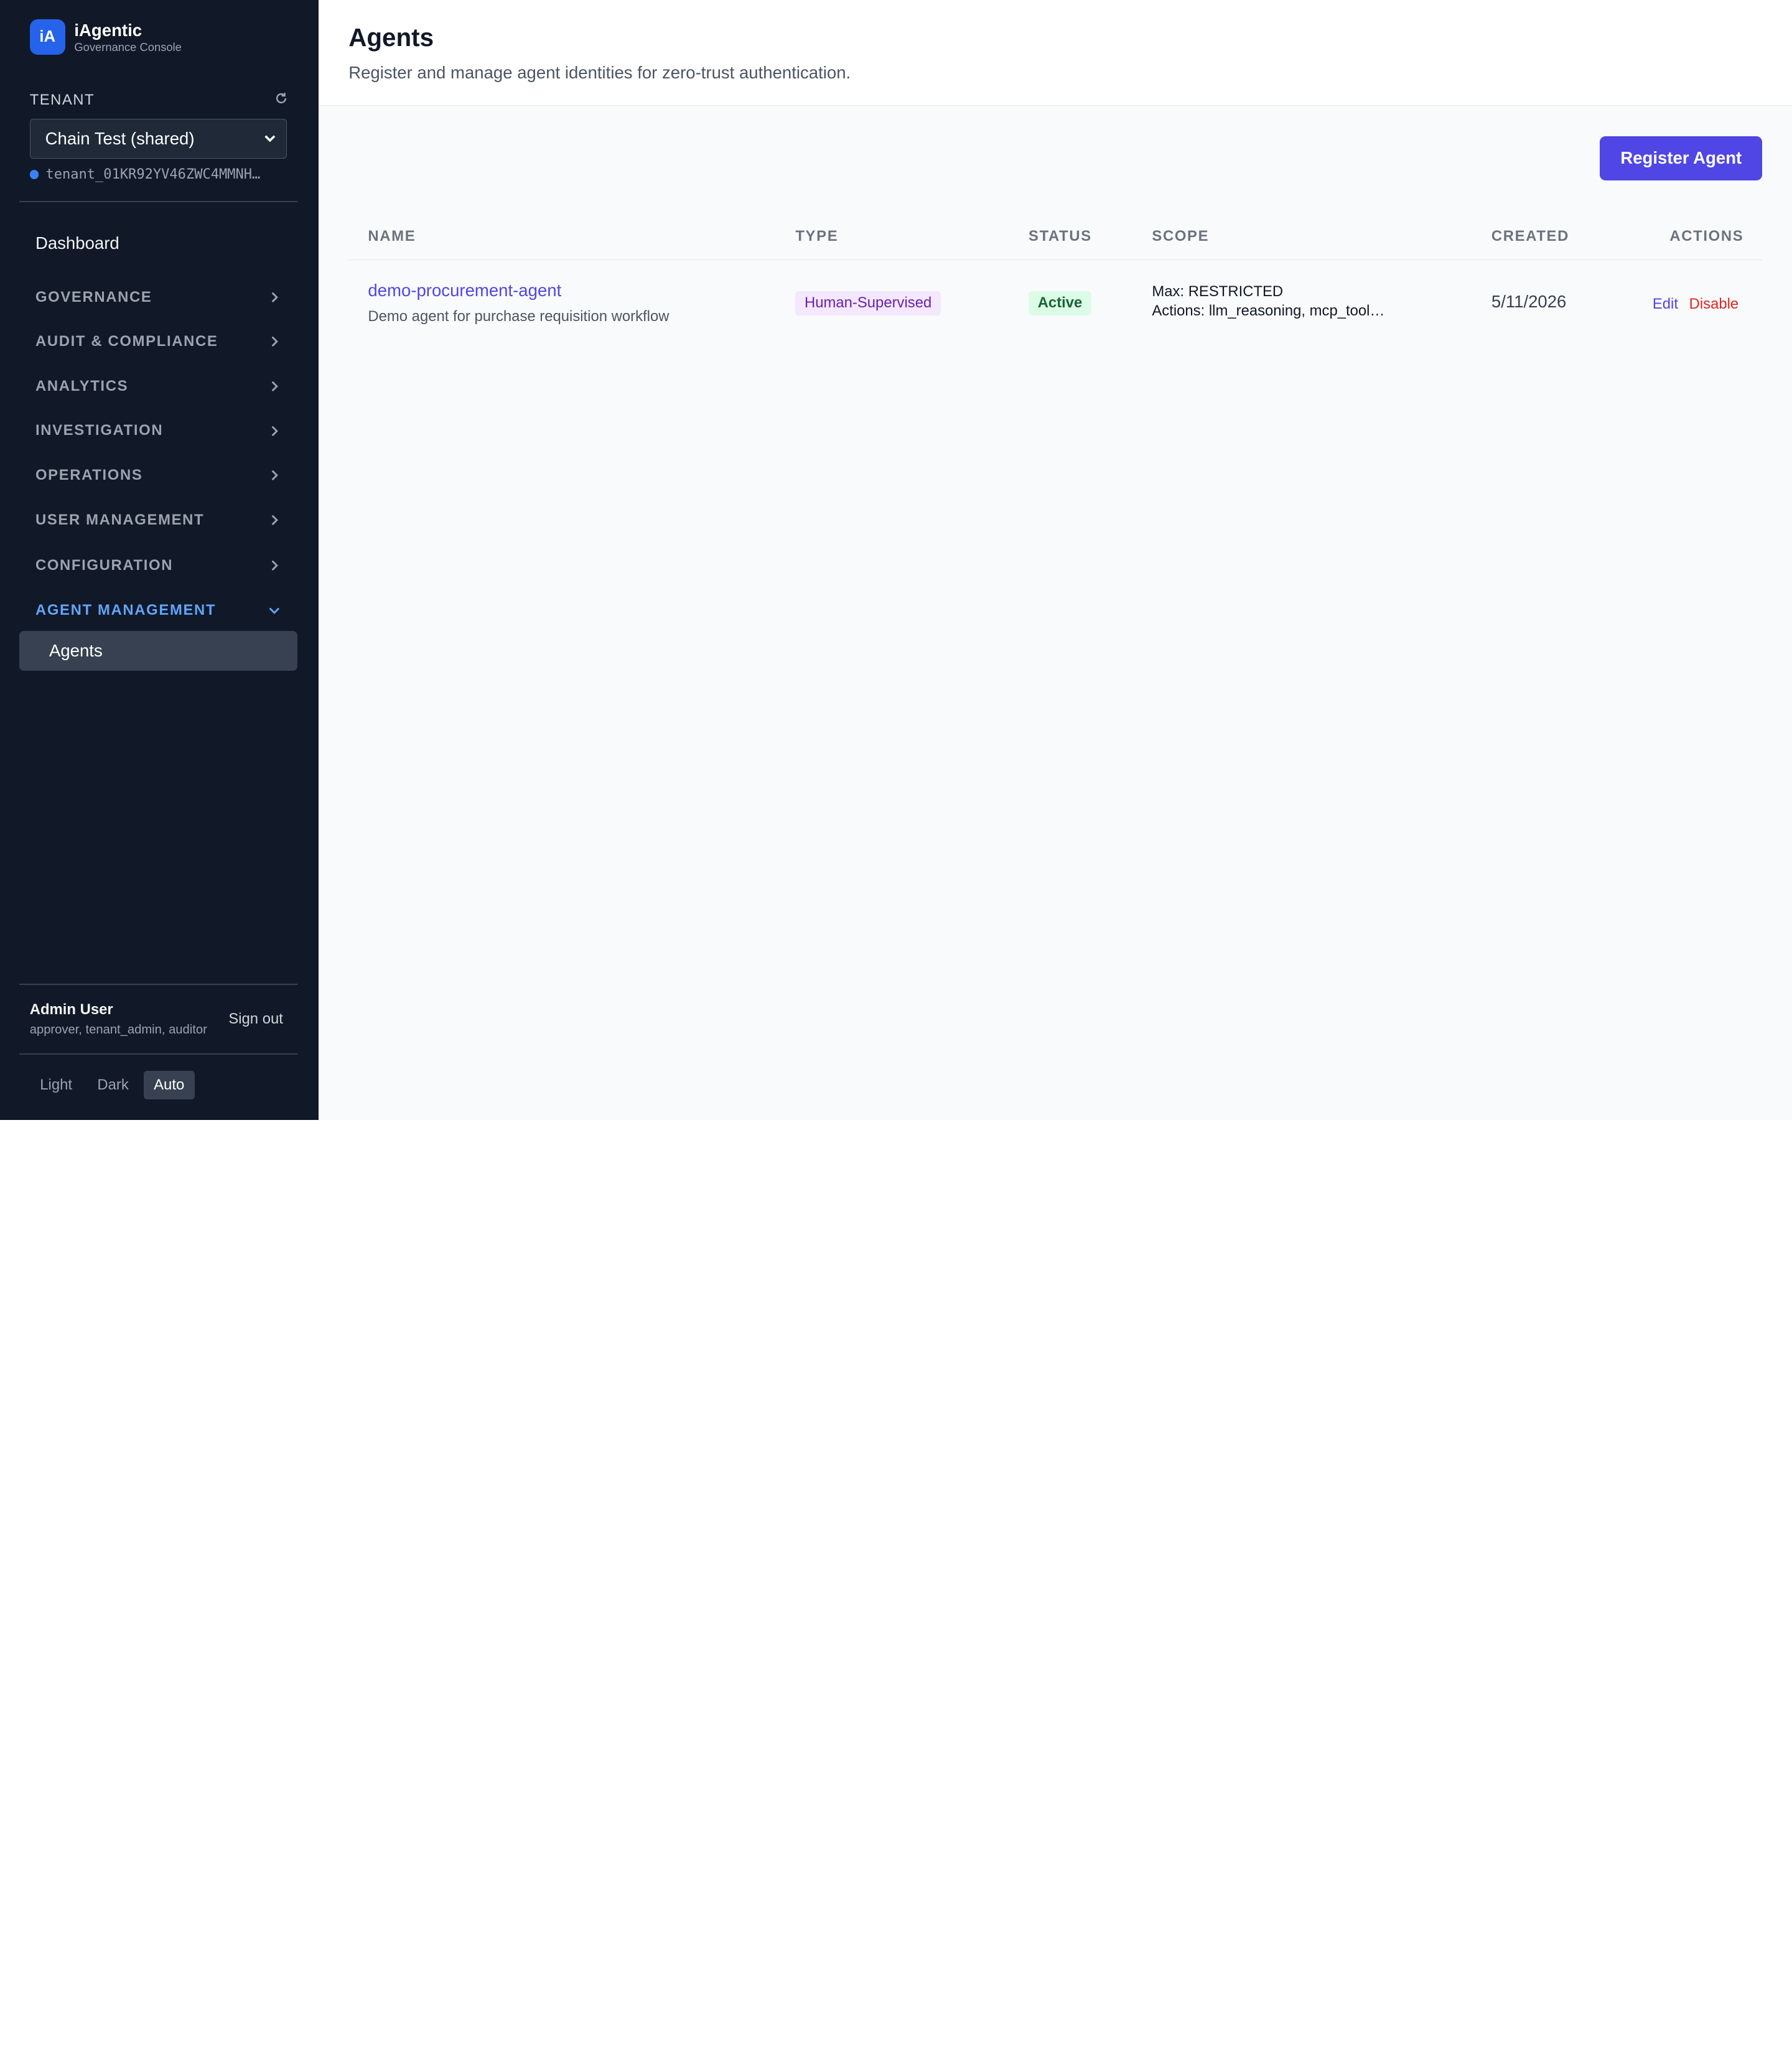  I want to click on type-badge: Human-Supervised, so click(868, 303).